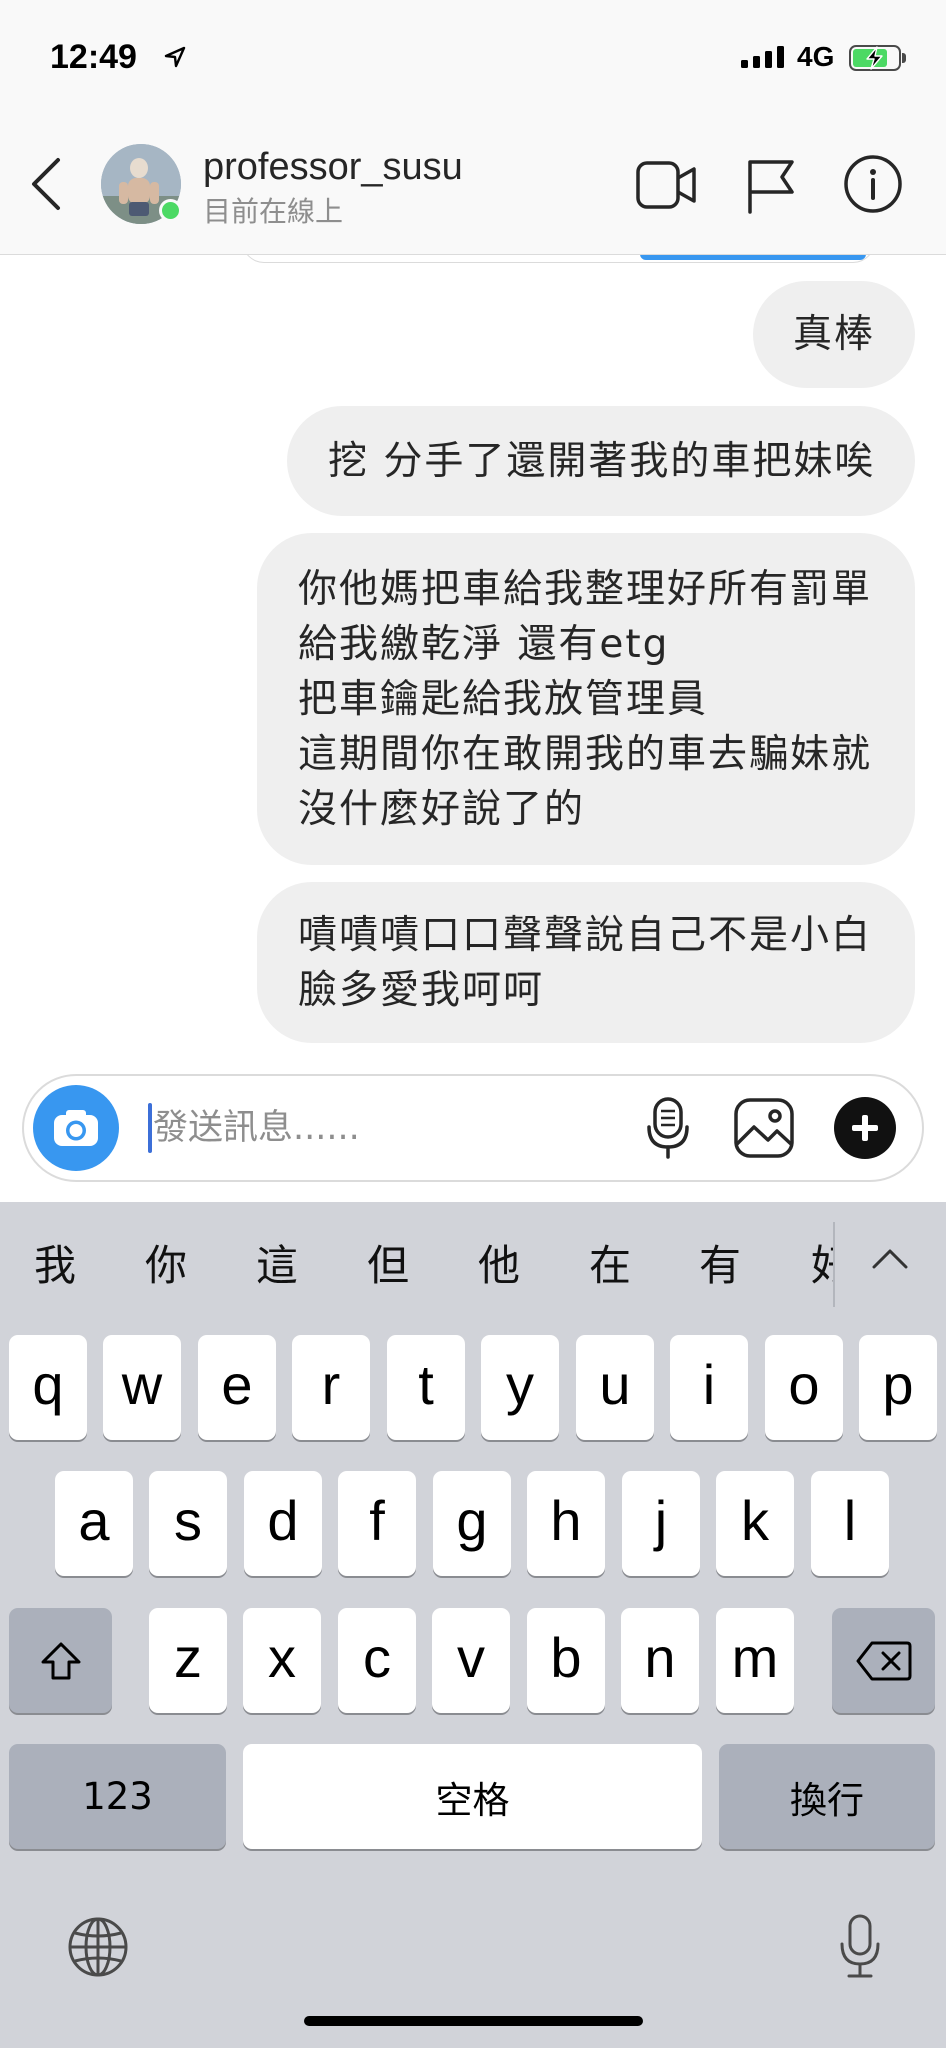 This screenshot has width=946, height=2048. What do you see at coordinates (237, 1387) in the screenshot?
I see `key-e: e` at bounding box center [237, 1387].